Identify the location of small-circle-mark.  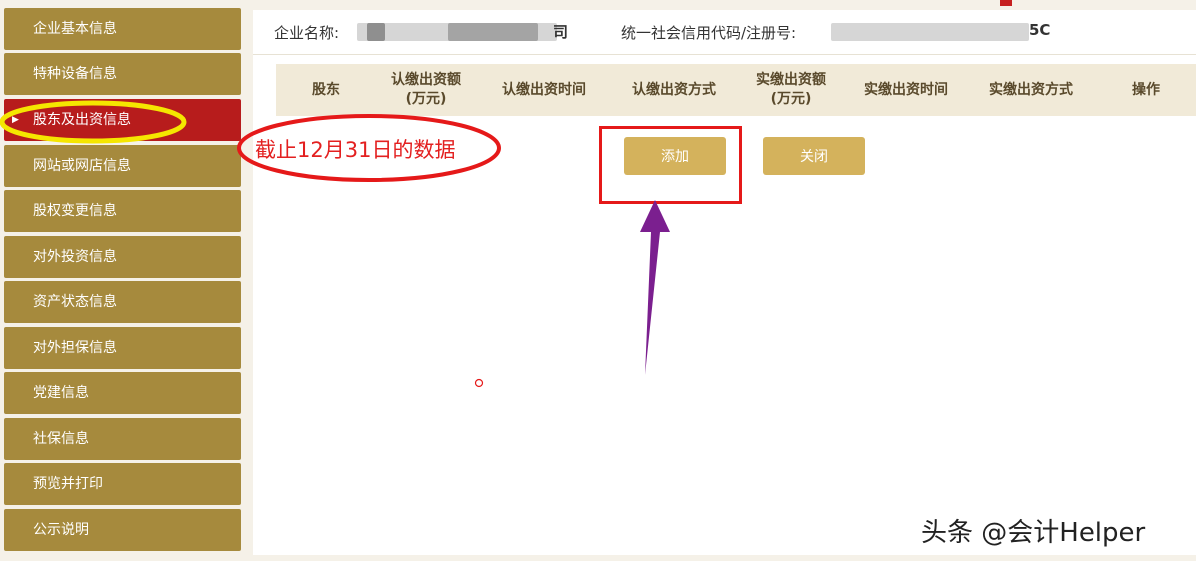
(479, 383).